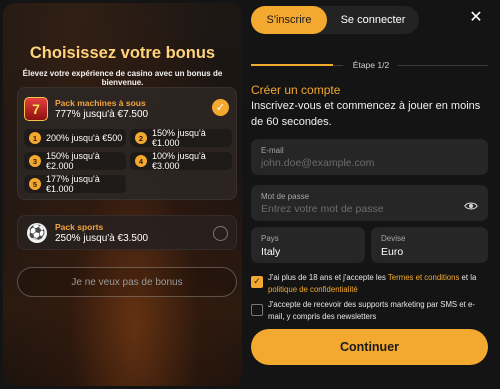 This screenshot has width=500, height=389. I want to click on tab-login: Se connecter, so click(373, 20).